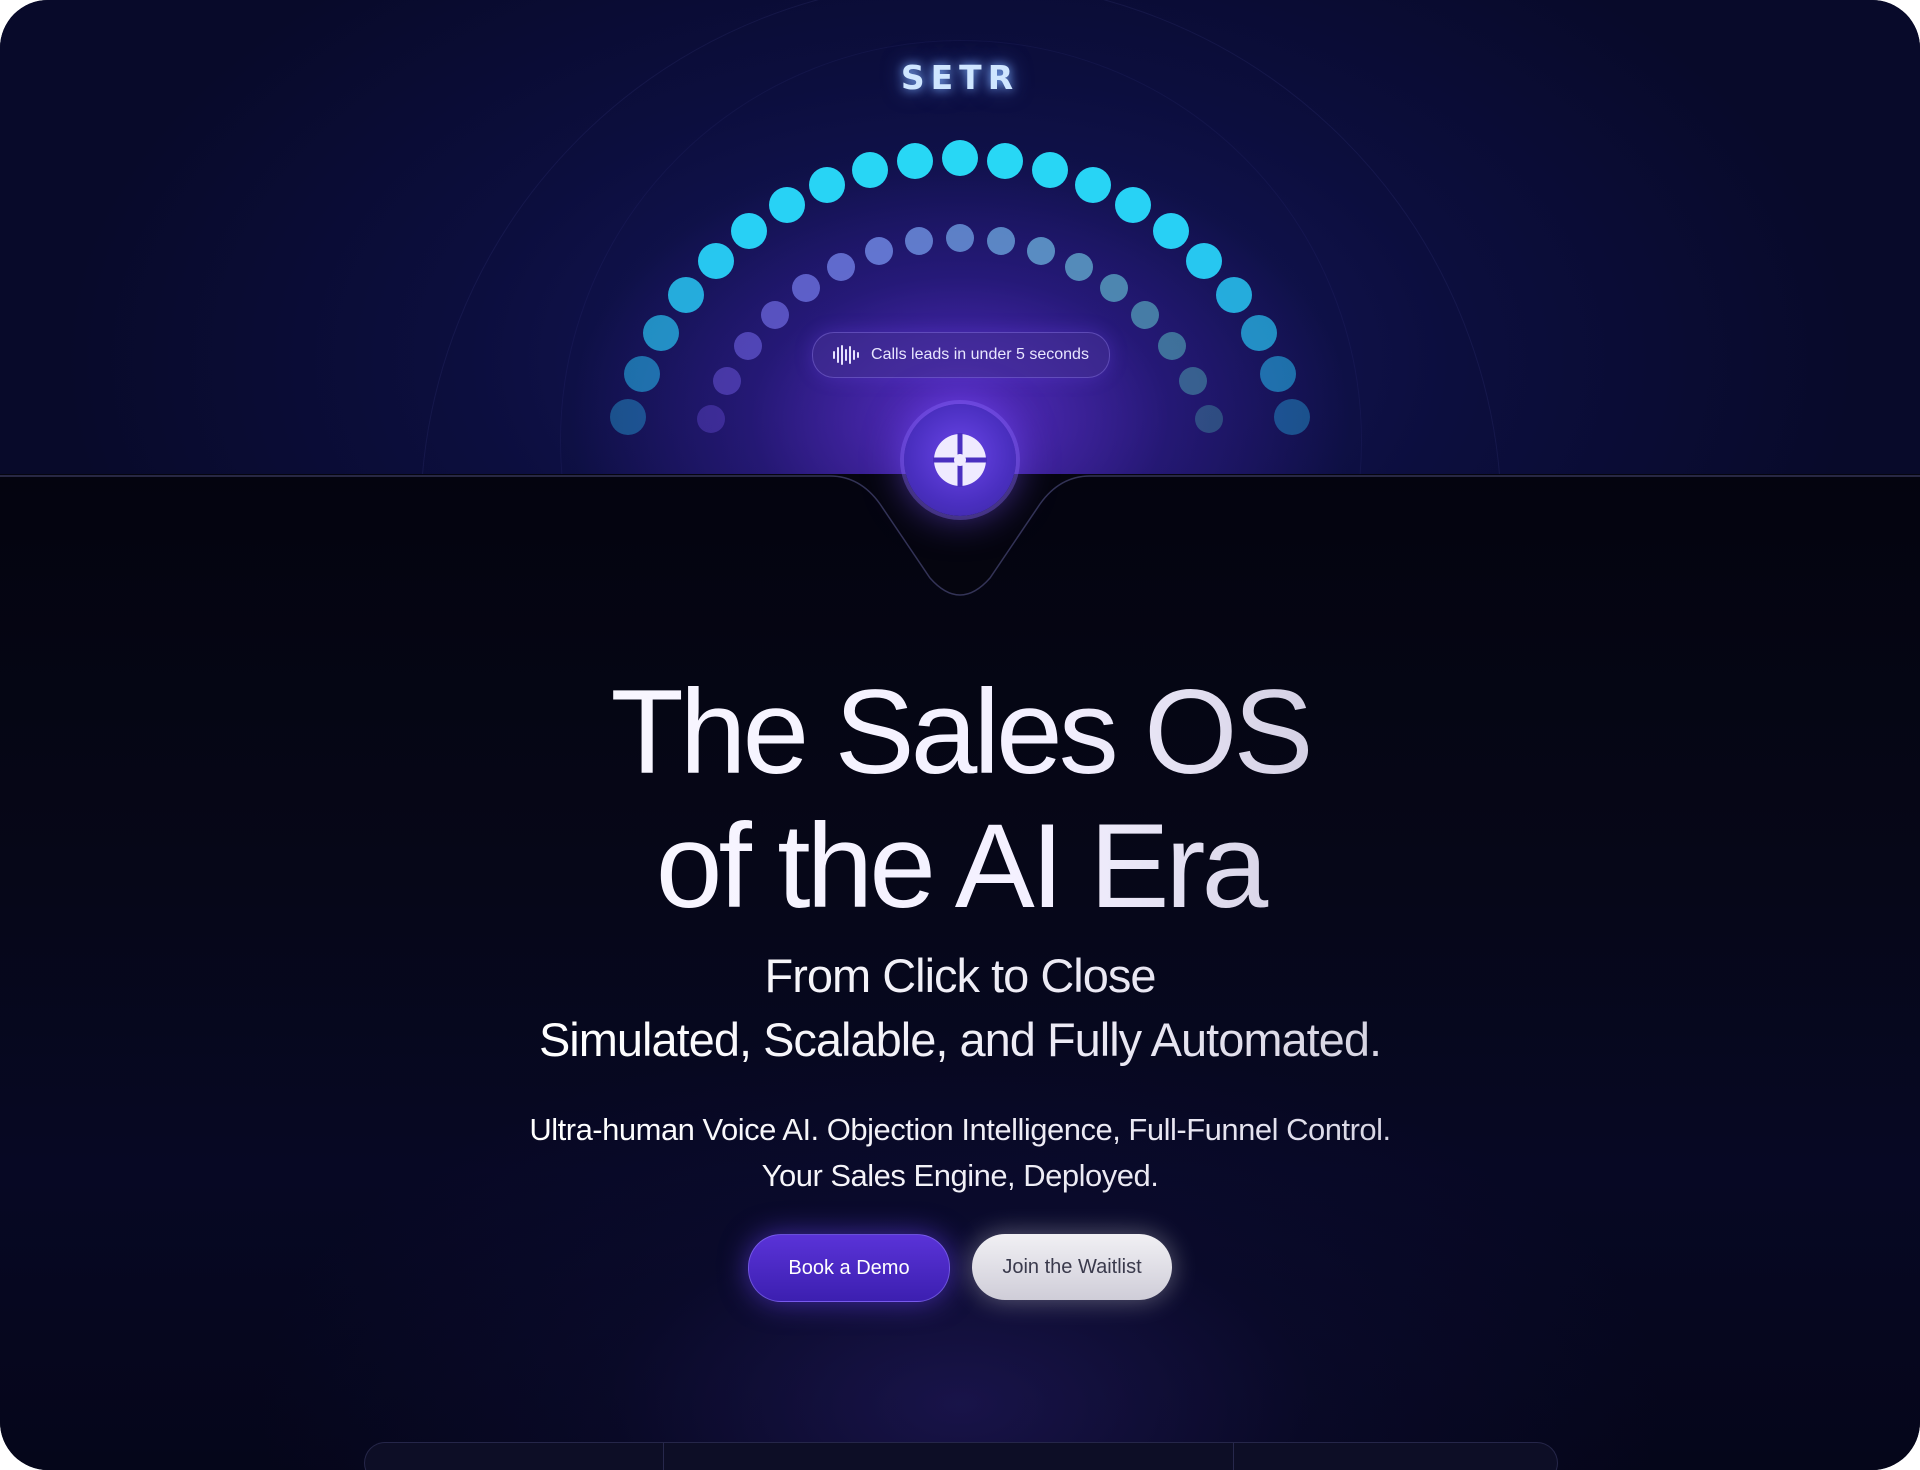  Describe the element at coordinates (1072, 1267) in the screenshot. I see `join-waitlist-button: Join the Waitlist` at that location.